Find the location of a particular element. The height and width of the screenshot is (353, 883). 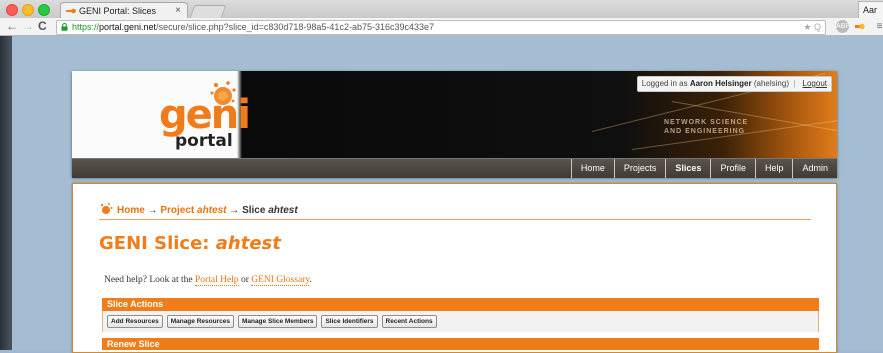

portal-help-link: Portal Help is located at coordinates (217, 280).